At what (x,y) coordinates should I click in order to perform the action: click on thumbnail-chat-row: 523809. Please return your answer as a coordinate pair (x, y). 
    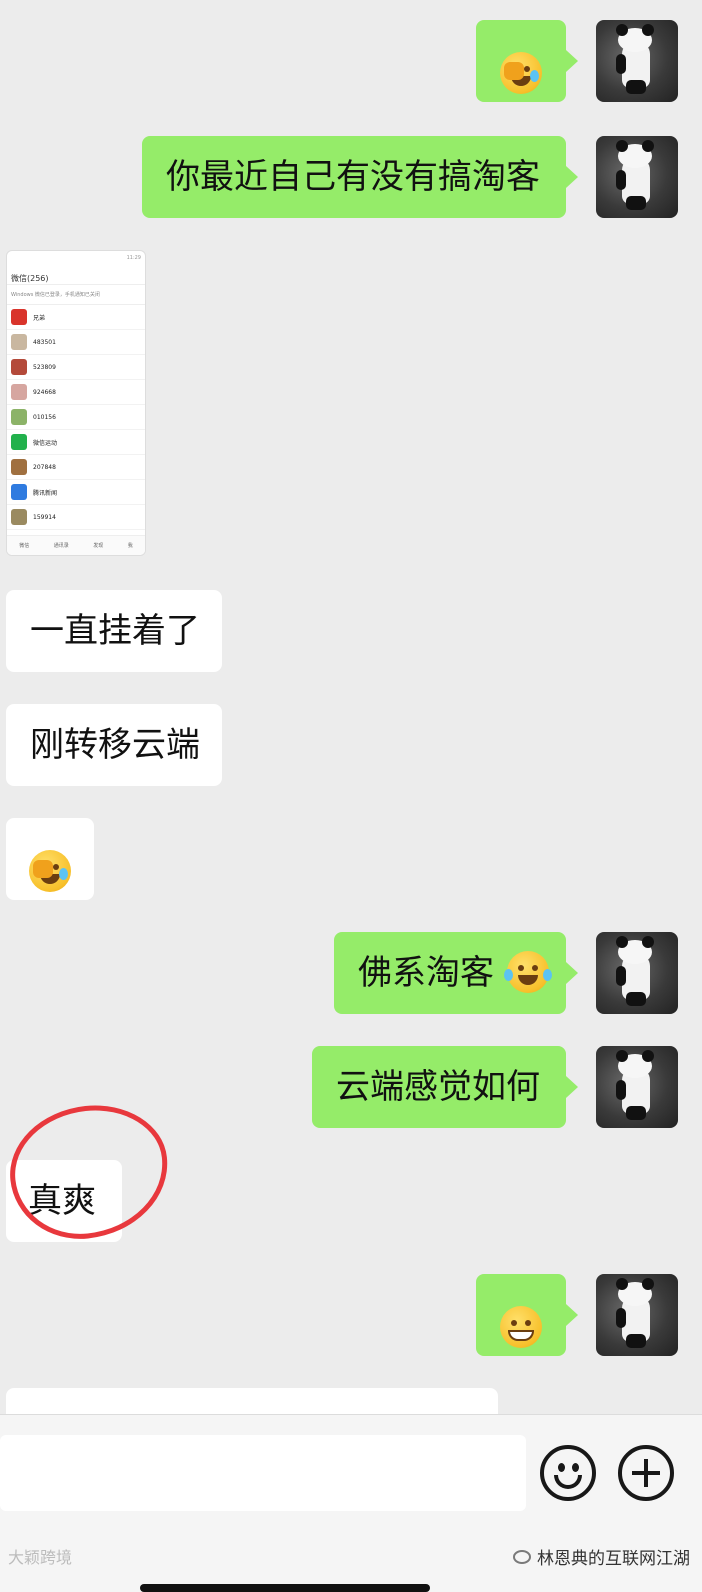
    Looking at the image, I should click on (76, 367).